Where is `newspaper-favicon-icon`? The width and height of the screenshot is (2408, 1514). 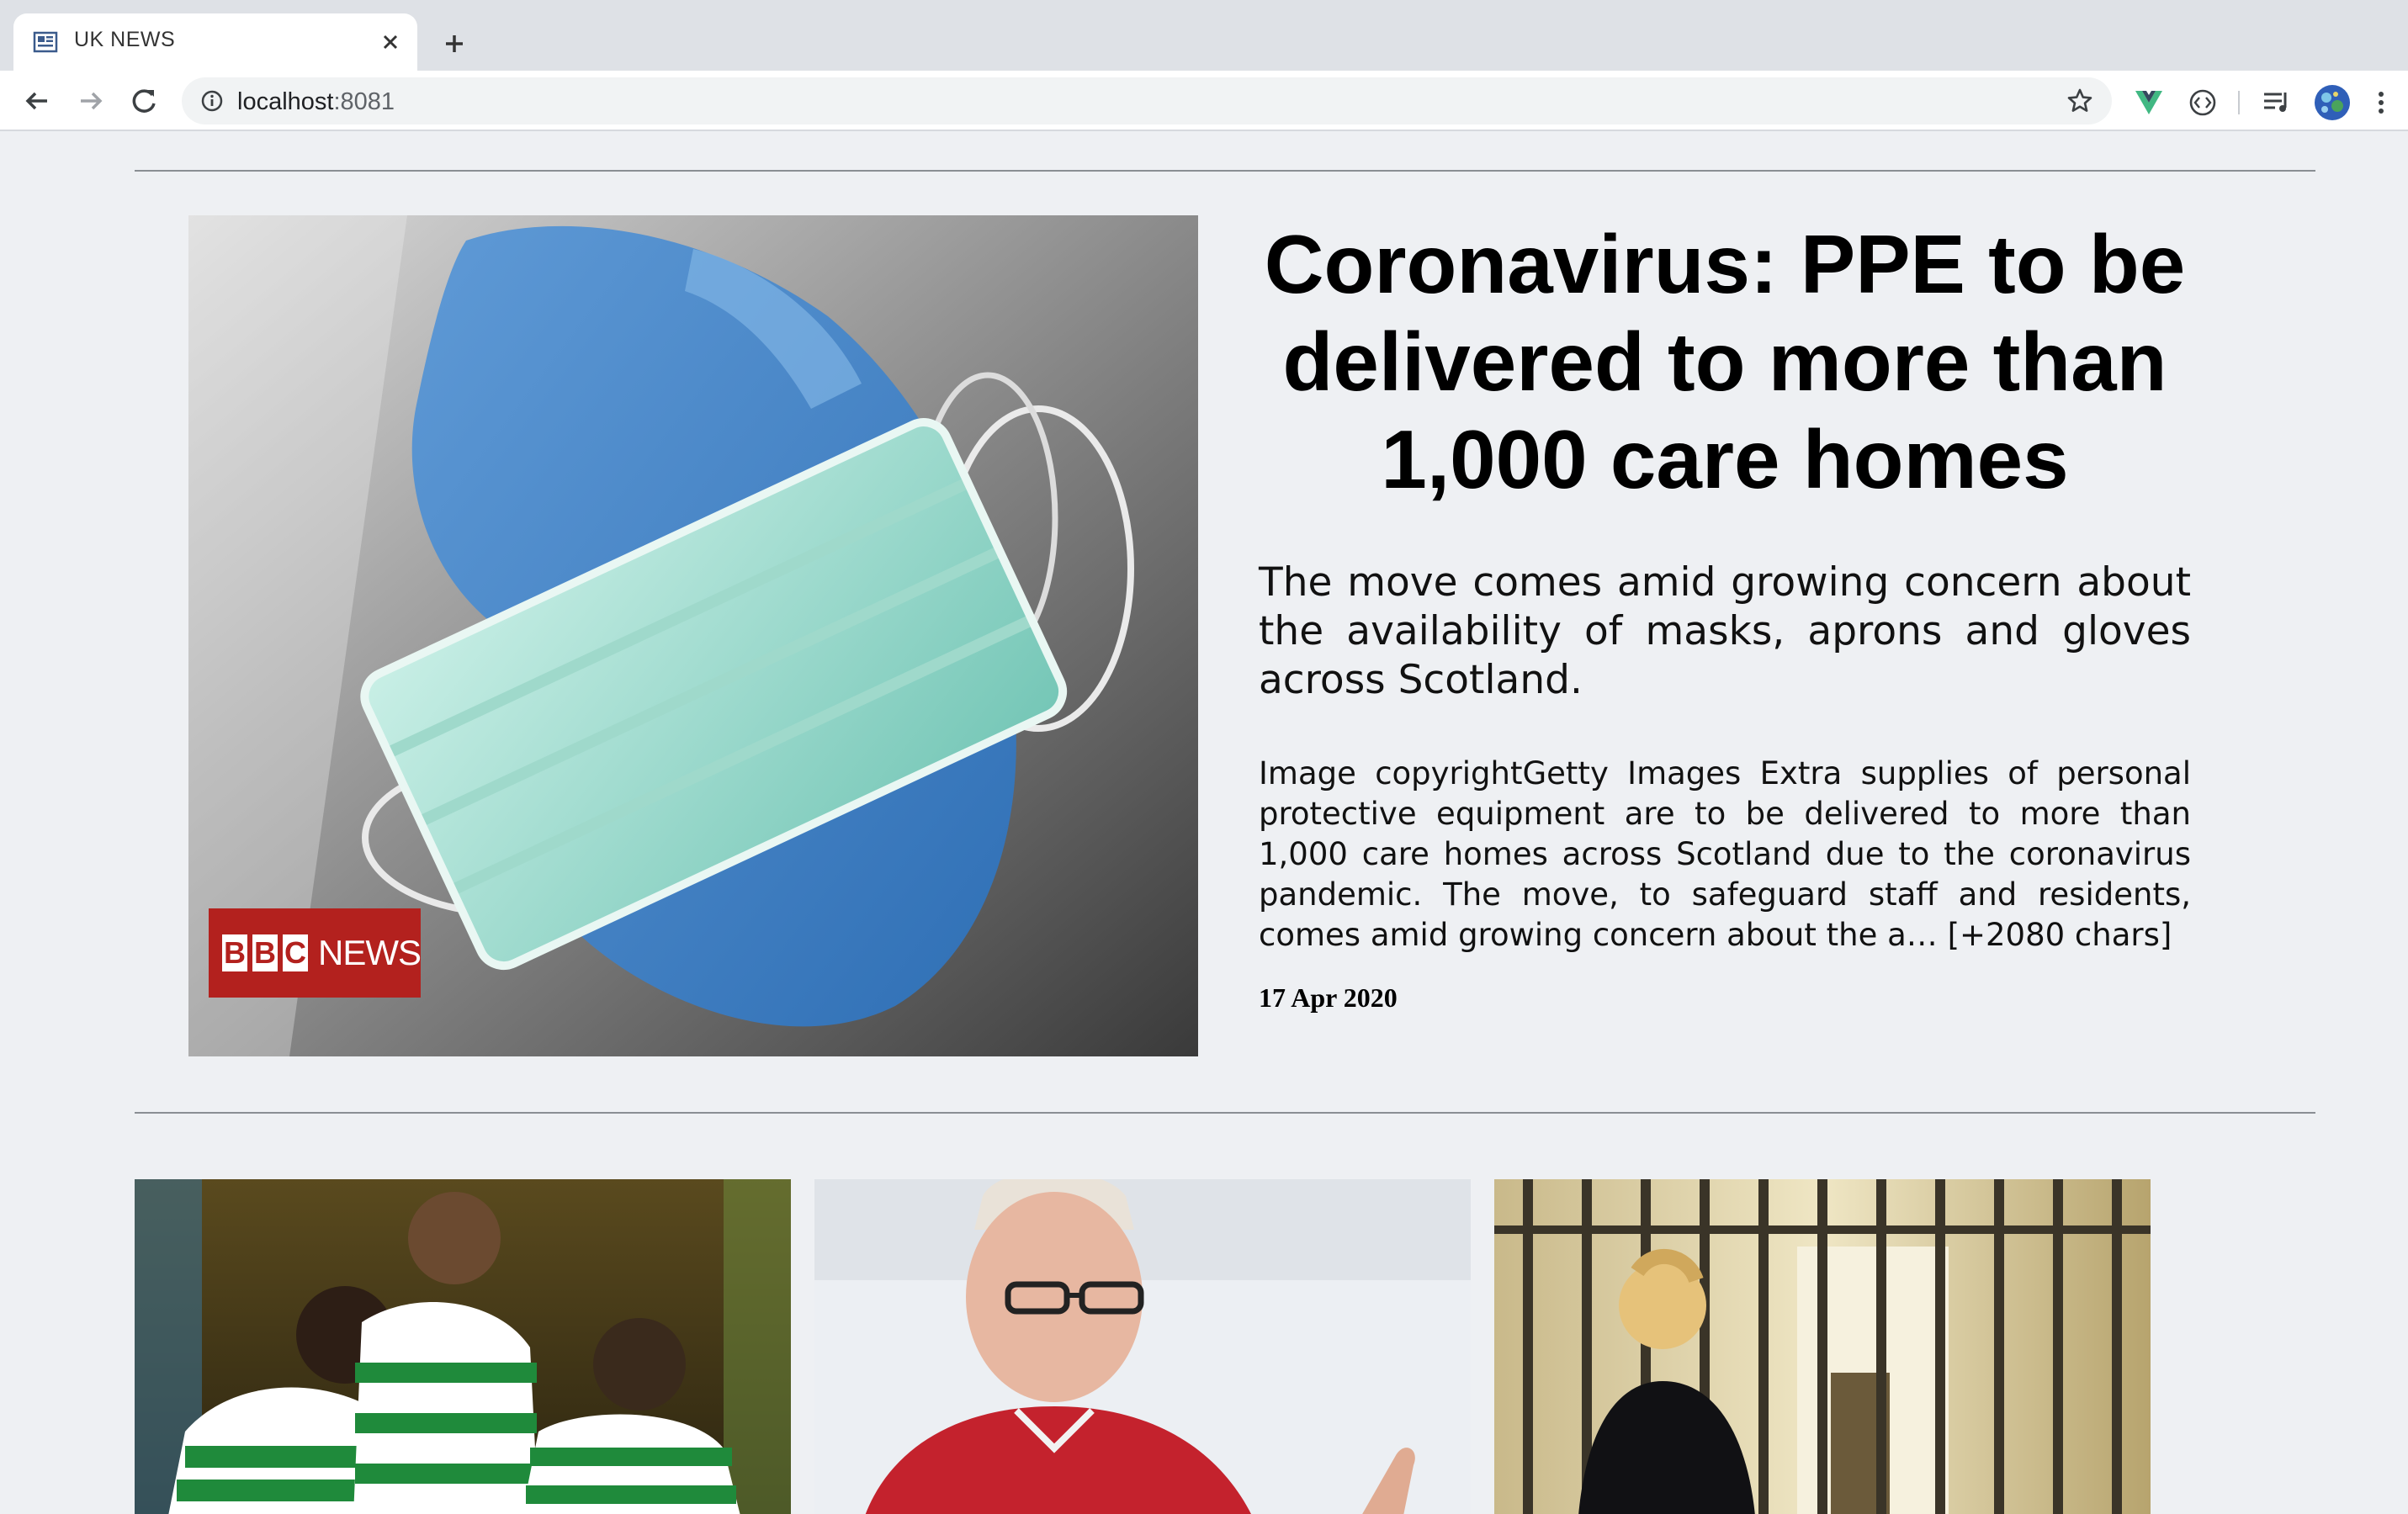 newspaper-favicon-icon is located at coordinates (45, 42).